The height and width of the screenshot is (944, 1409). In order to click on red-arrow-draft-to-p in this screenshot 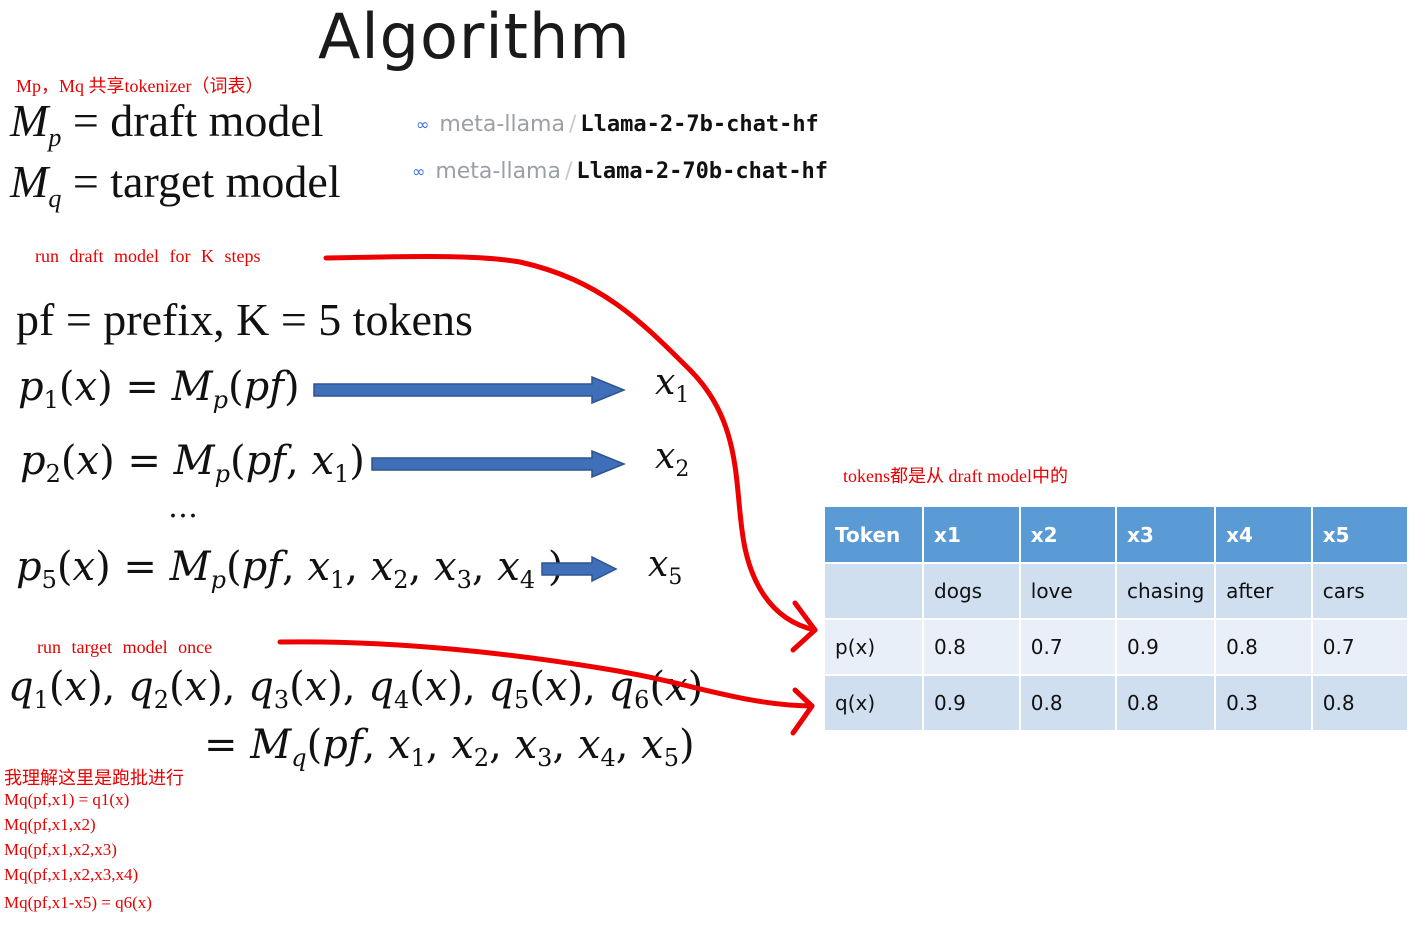, I will do `click(570, 443)`.